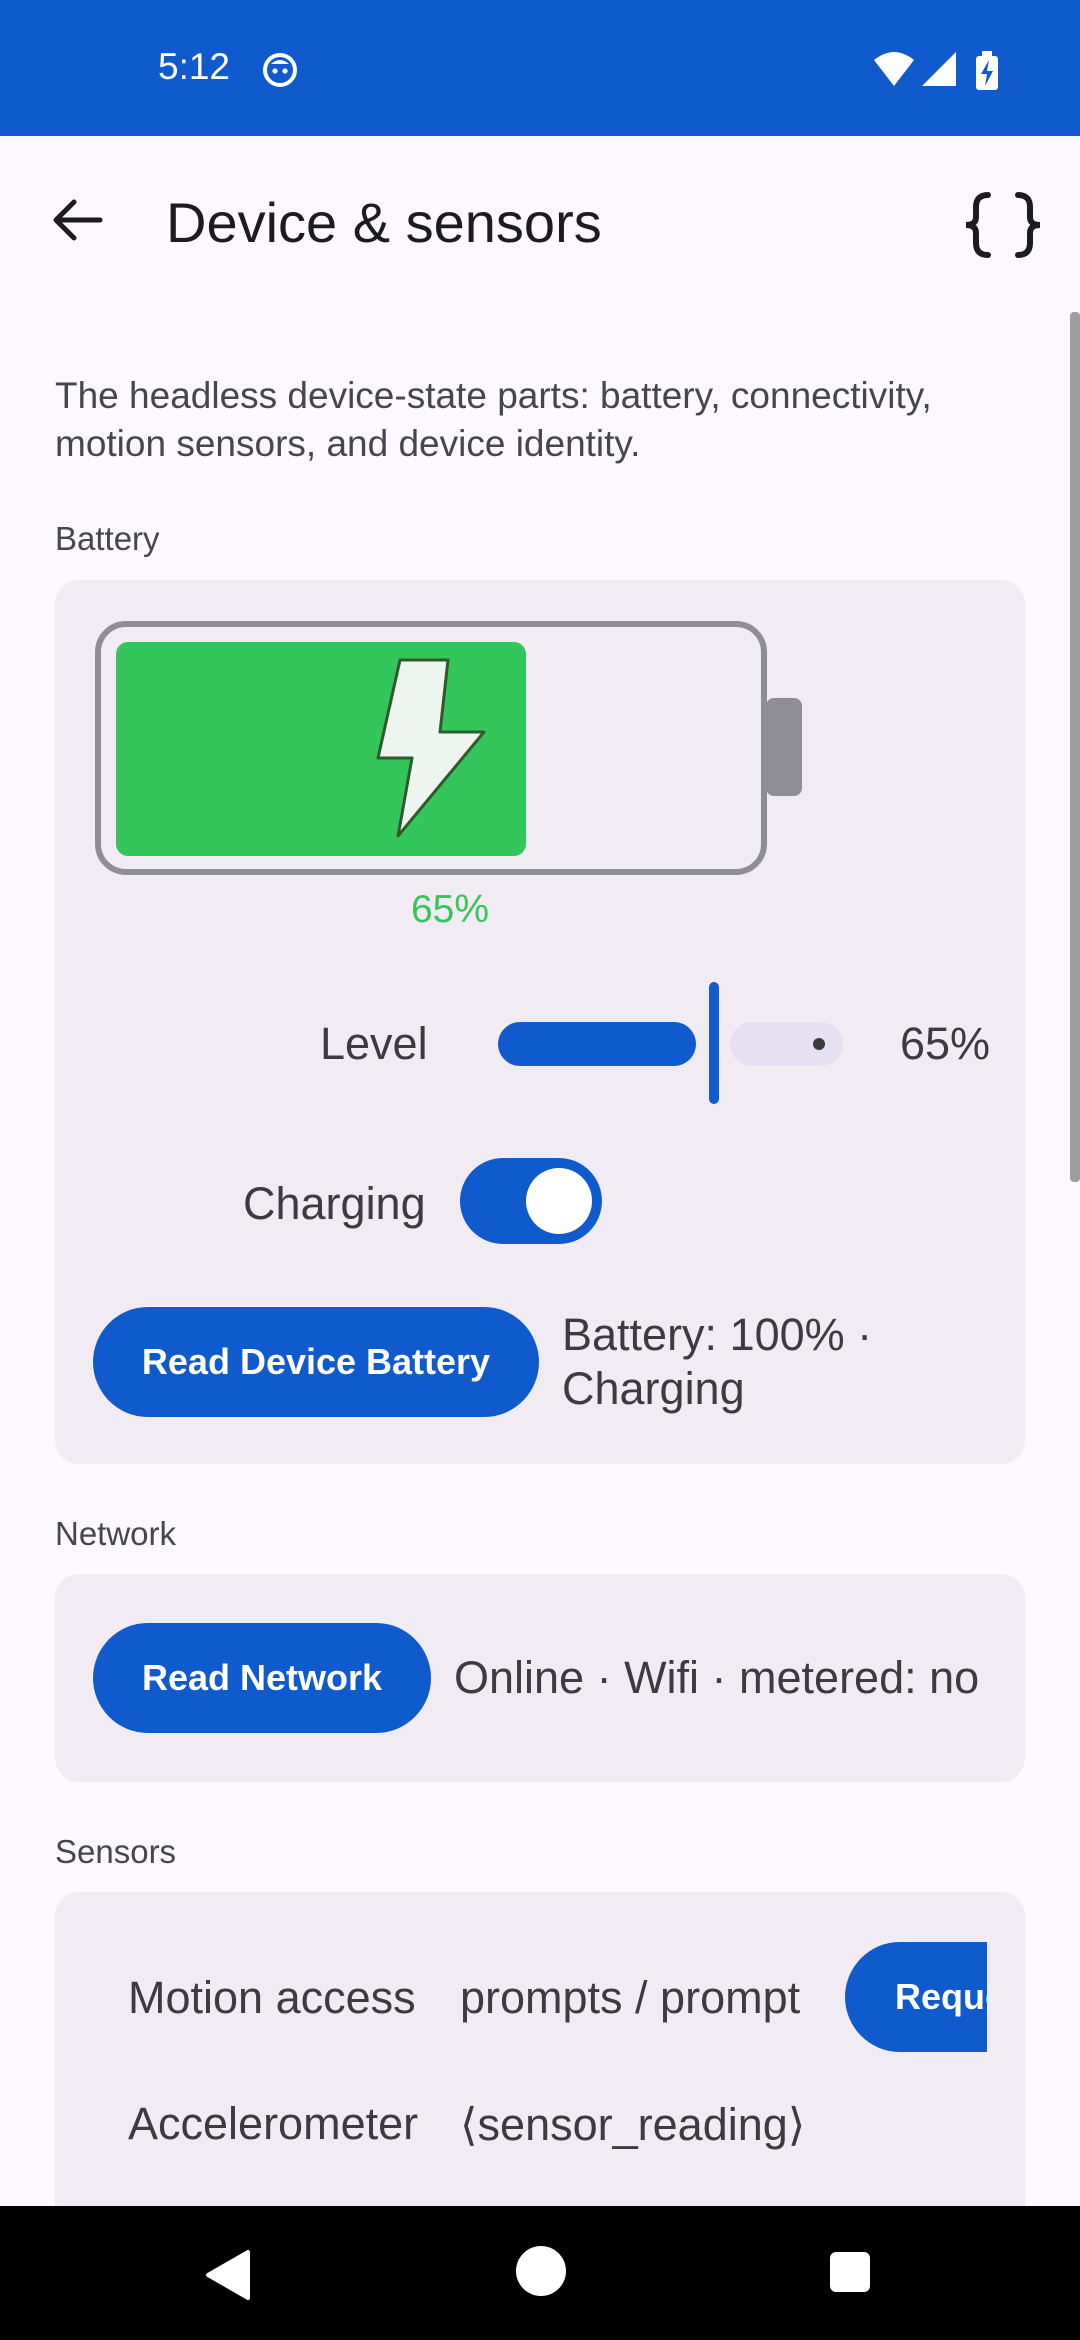 This screenshot has height=2340, width=1080. Describe the element at coordinates (714, 1043) in the screenshot. I see `slider-handle` at that location.